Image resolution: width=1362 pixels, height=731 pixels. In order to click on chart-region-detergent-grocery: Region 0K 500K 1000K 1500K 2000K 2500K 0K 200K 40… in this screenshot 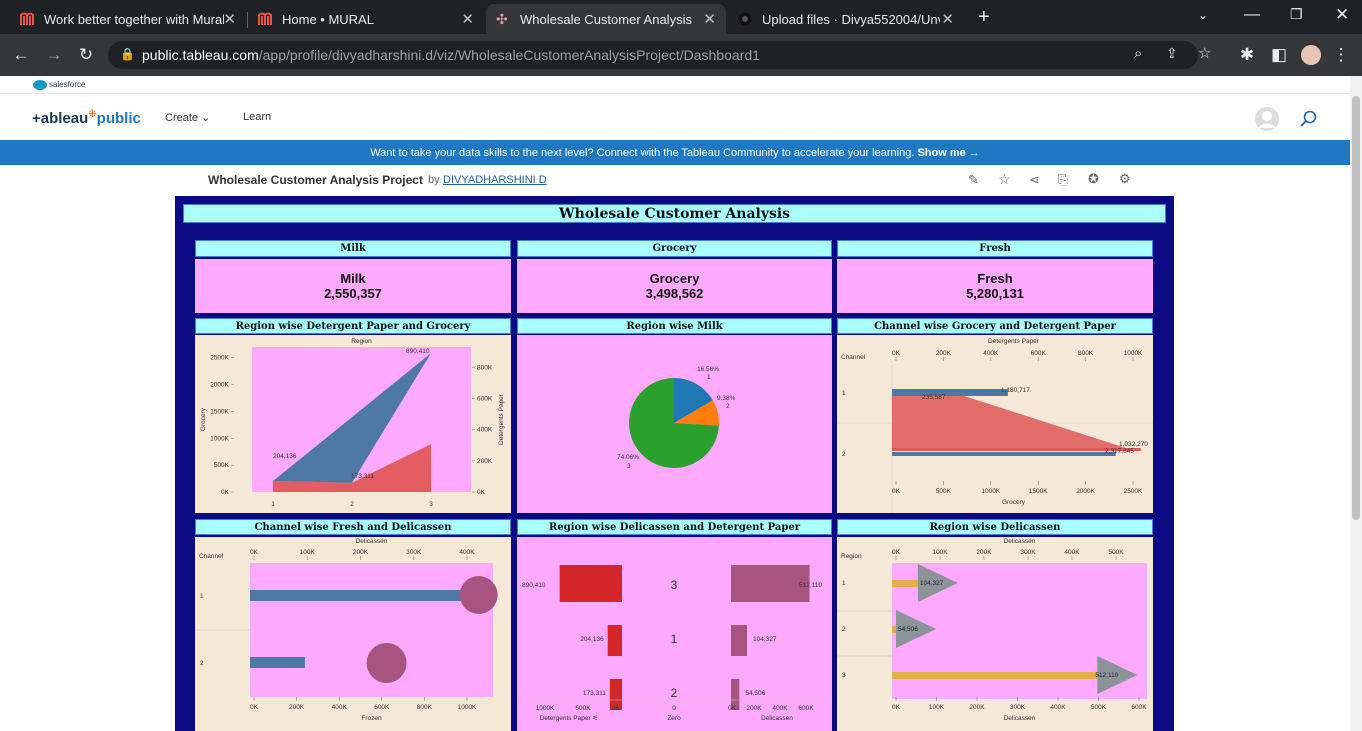, I will do `click(353, 424)`.